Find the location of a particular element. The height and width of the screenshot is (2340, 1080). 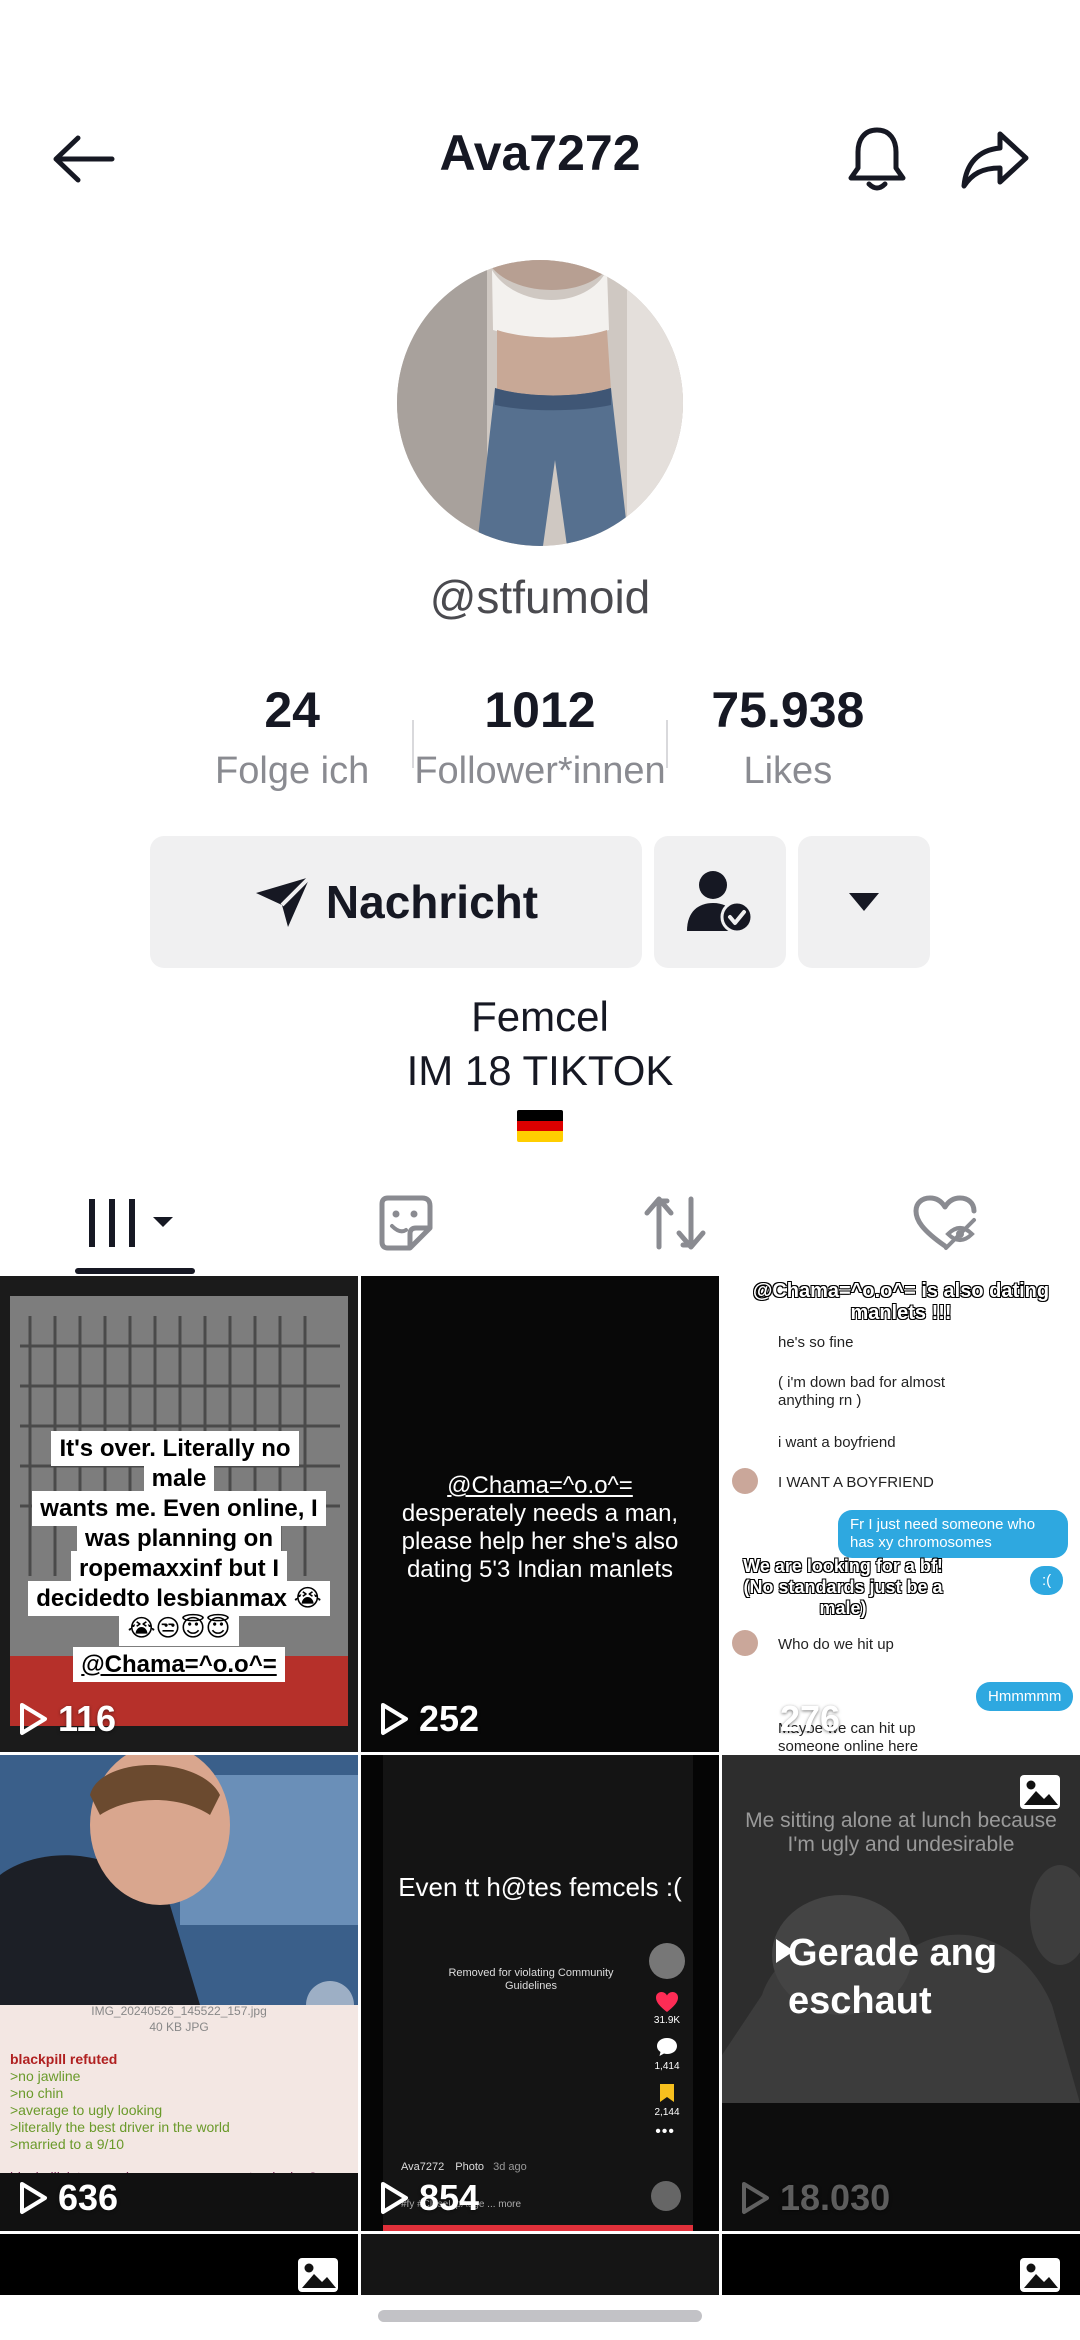

avatar-image is located at coordinates (540, 403).